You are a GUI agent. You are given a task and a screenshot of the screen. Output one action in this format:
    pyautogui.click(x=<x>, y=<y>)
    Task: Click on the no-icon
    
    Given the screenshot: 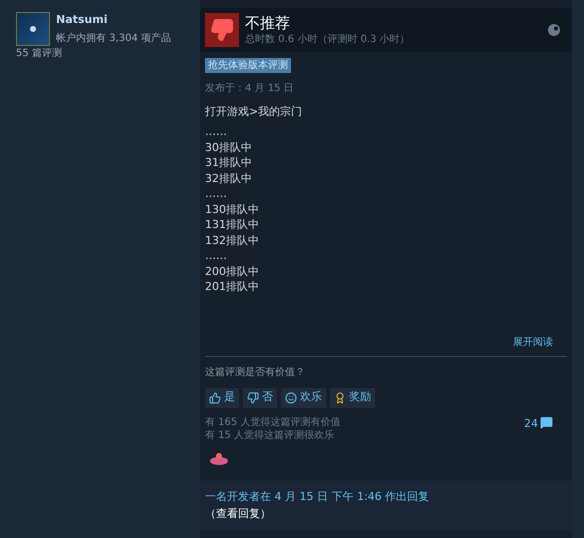 What is the action you would take?
    pyautogui.click(x=253, y=398)
    